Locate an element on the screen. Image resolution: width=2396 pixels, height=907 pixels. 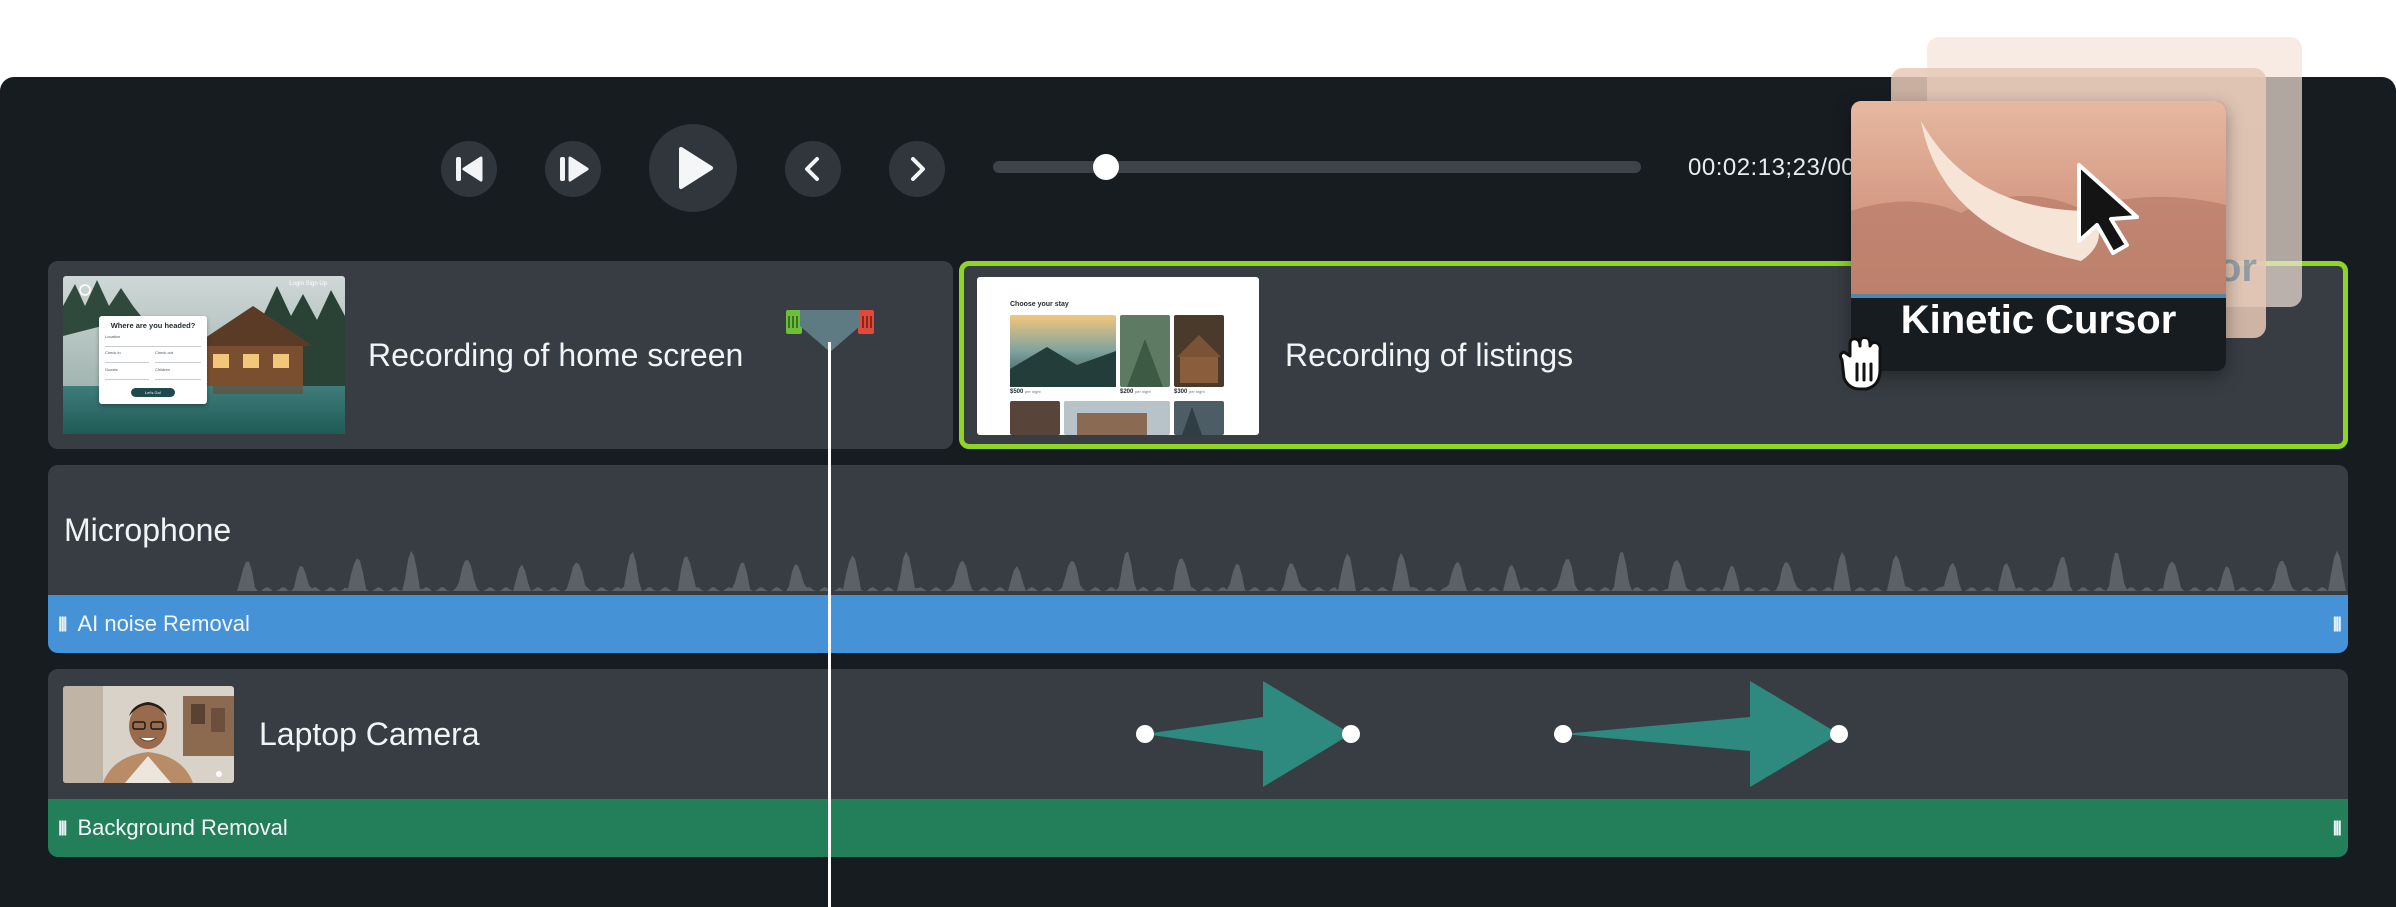
listings-images is located at coordinates (1117, 375).